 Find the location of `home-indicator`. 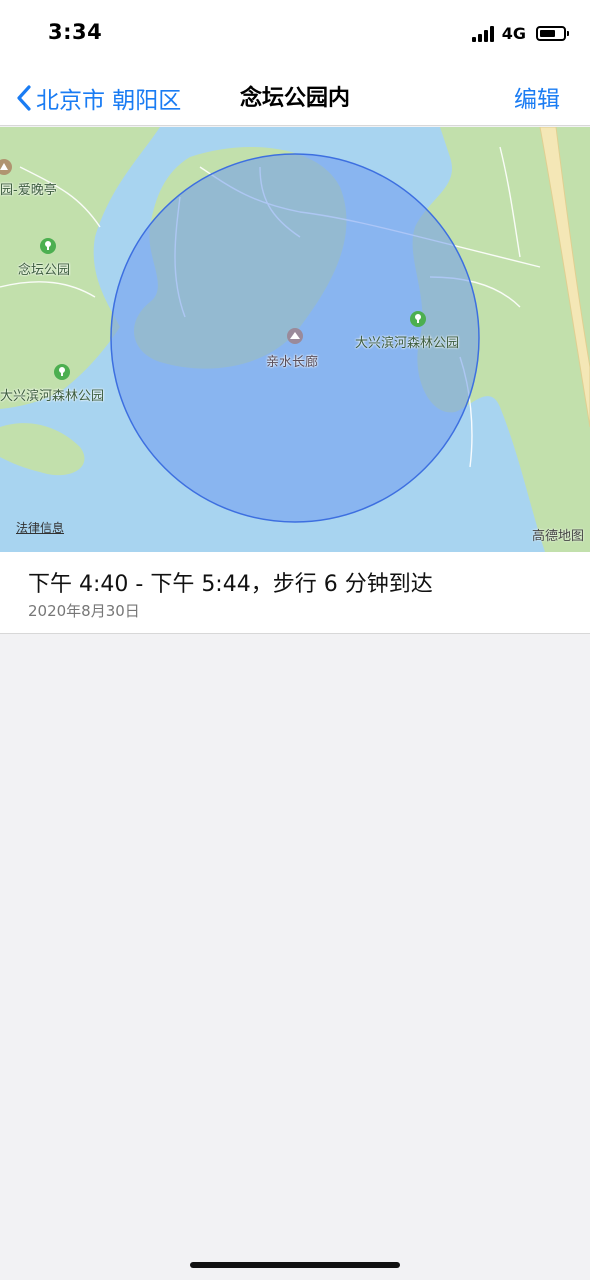

home-indicator is located at coordinates (295, 1265).